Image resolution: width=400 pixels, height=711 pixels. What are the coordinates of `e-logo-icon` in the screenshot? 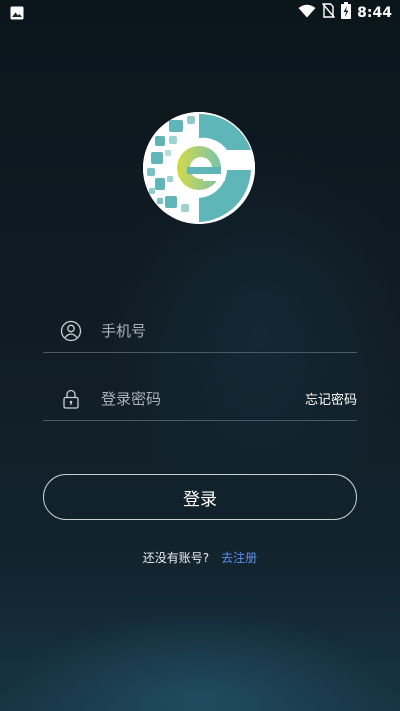 It's located at (199, 168).